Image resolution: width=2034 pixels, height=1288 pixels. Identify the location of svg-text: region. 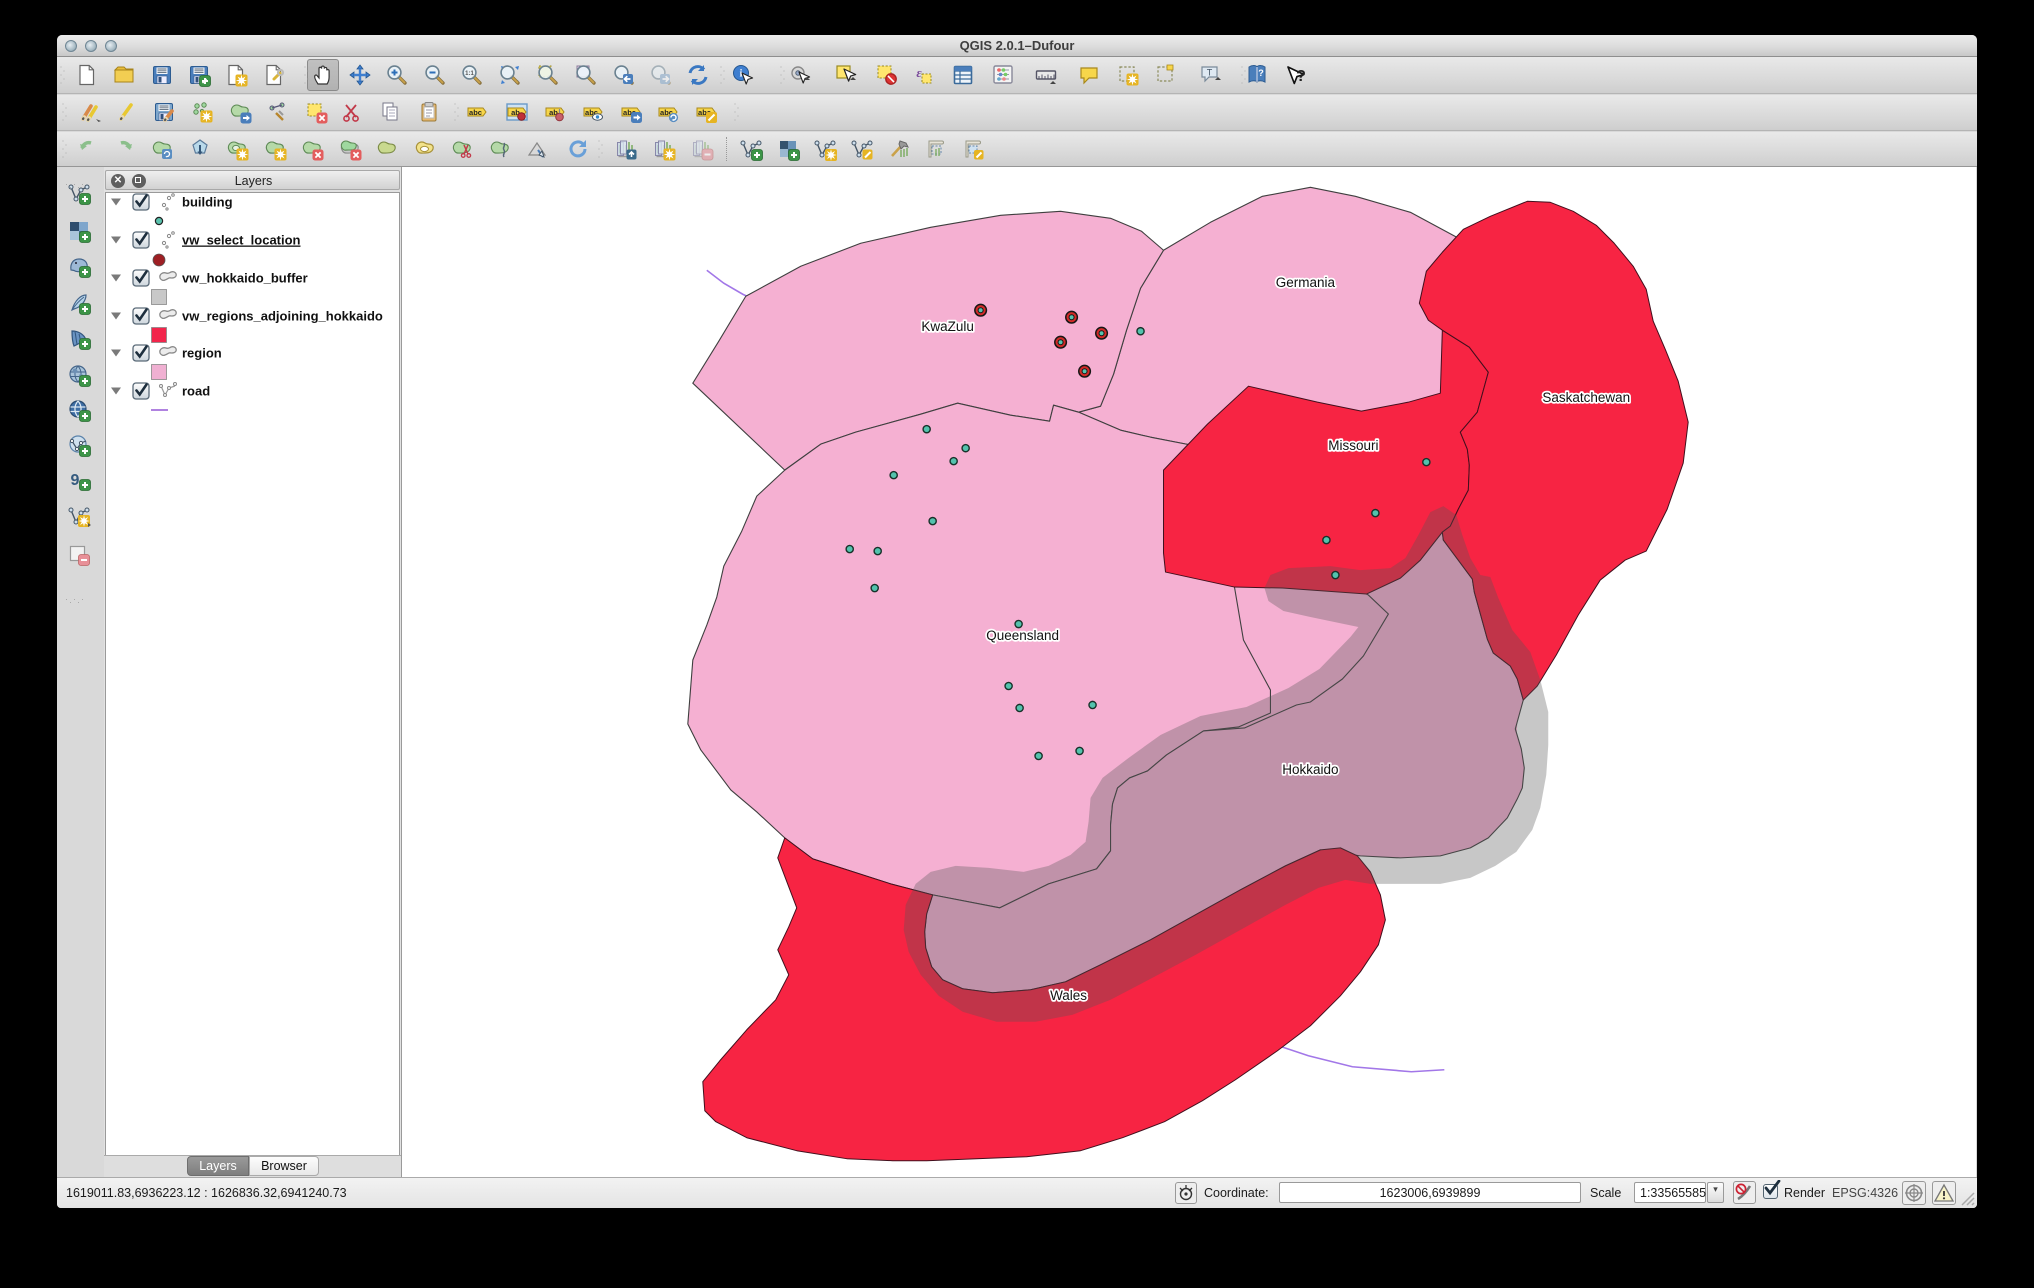
(202, 353).